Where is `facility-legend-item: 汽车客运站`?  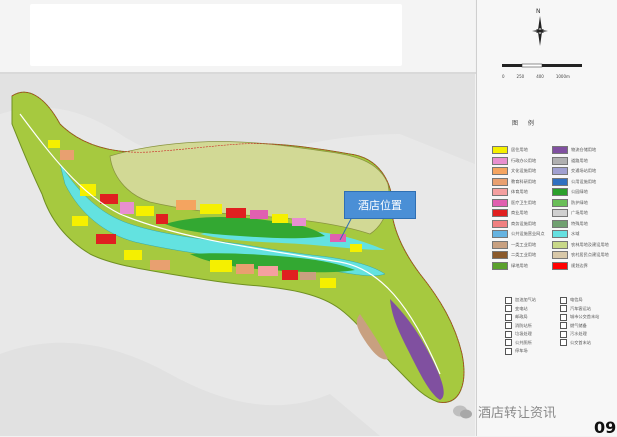 facility-legend-item: 汽车客运站 is located at coordinates (575, 309).